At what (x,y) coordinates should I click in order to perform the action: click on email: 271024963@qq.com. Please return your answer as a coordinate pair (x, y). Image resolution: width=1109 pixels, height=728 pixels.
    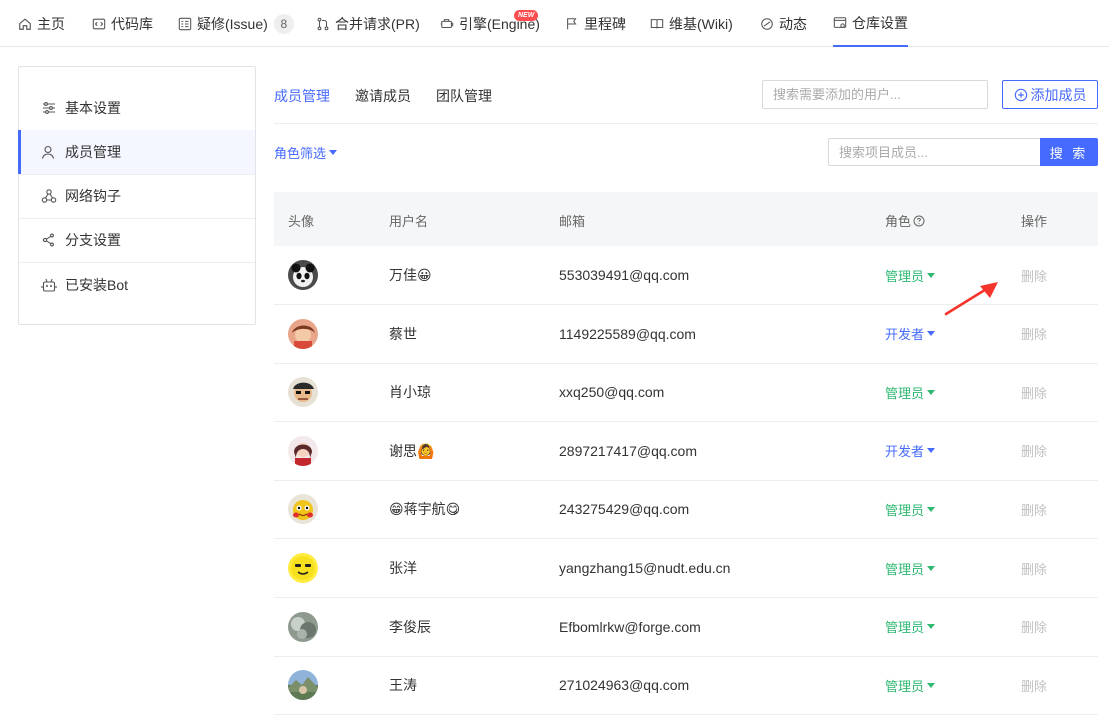
    Looking at the image, I should click on (624, 685).